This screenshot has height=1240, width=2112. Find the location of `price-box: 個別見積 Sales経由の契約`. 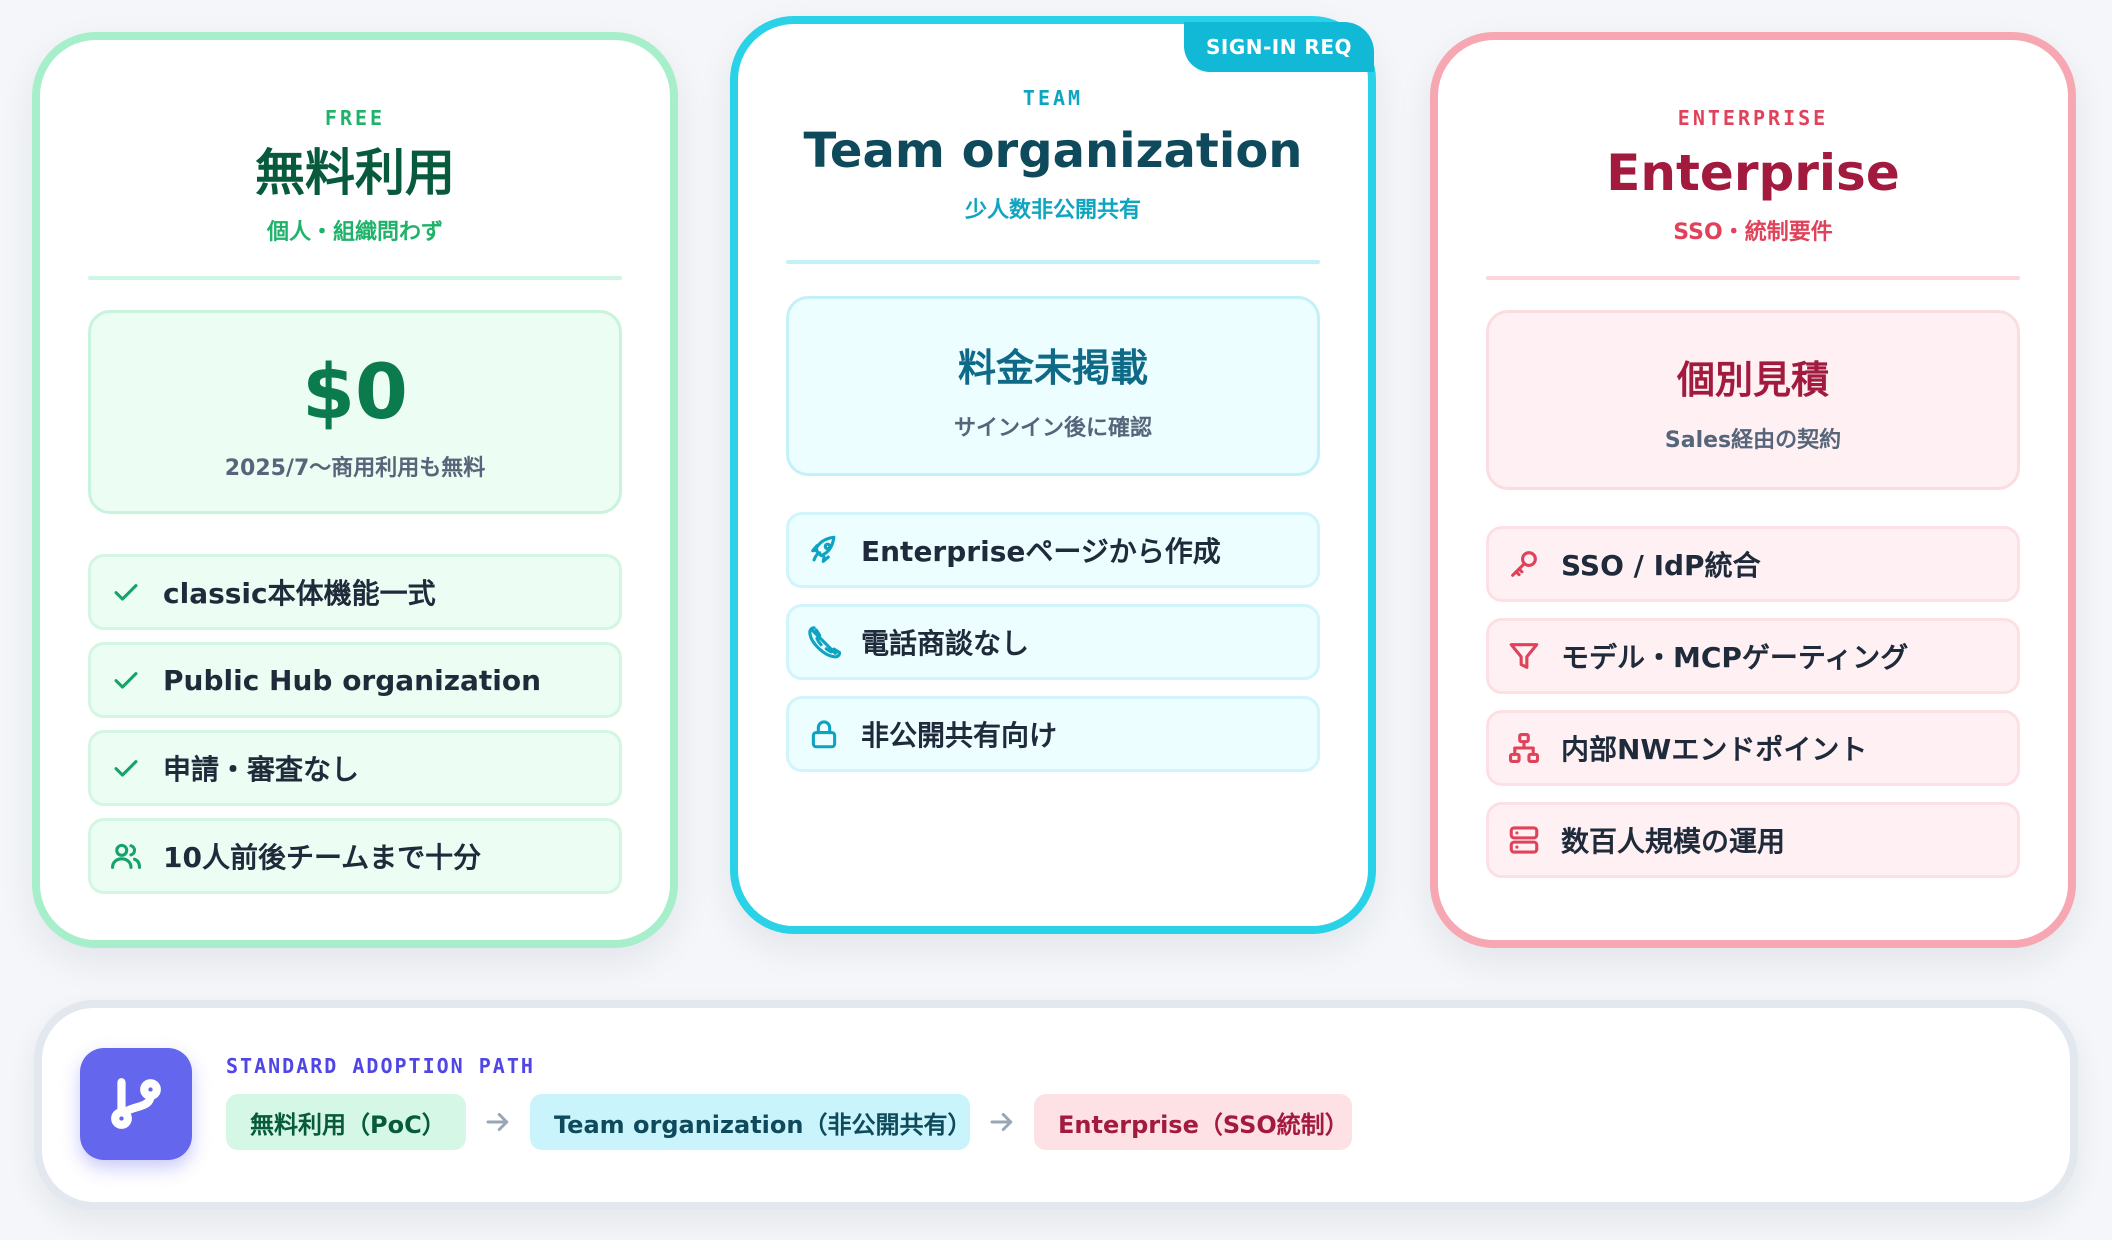

price-box: 個別見積 Sales経由の契約 is located at coordinates (1753, 400).